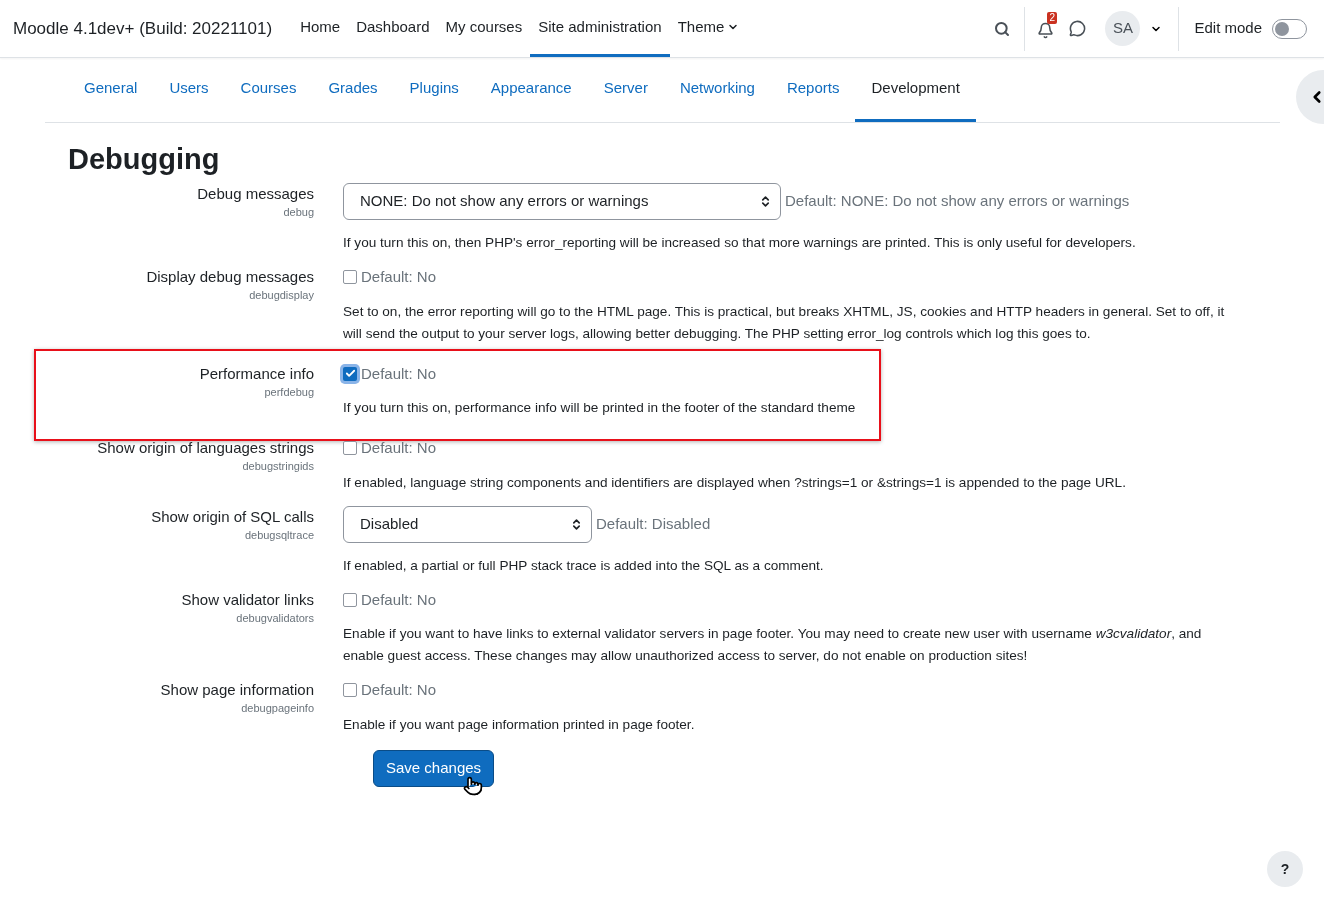  I want to click on setting-description: If enabled, language string components and identifiers are displayed when ?strings=1 or &strings=1 is appended to the page URL., so click(734, 482).